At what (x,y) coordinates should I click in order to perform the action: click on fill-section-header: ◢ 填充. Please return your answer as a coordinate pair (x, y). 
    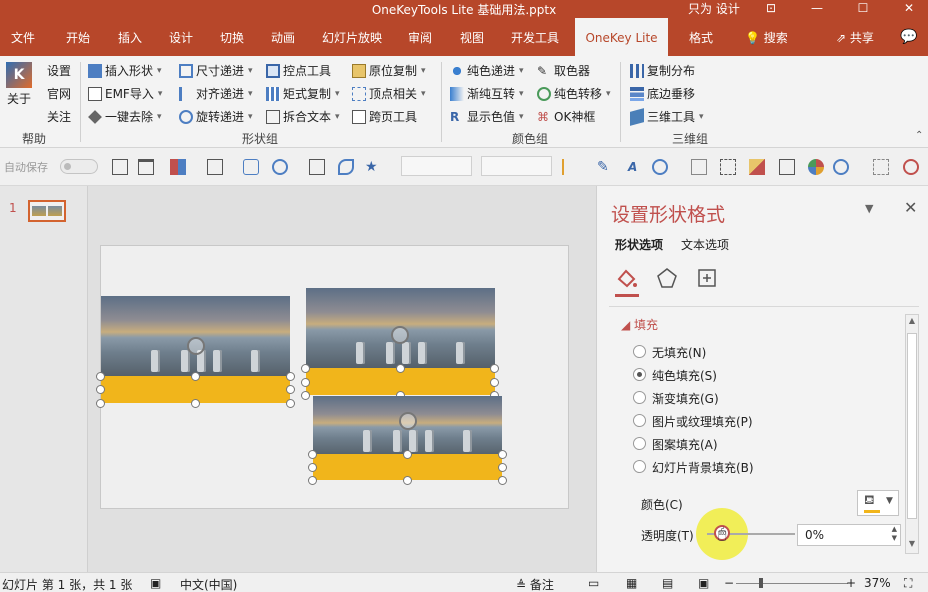
    Looking at the image, I should click on (639, 324).